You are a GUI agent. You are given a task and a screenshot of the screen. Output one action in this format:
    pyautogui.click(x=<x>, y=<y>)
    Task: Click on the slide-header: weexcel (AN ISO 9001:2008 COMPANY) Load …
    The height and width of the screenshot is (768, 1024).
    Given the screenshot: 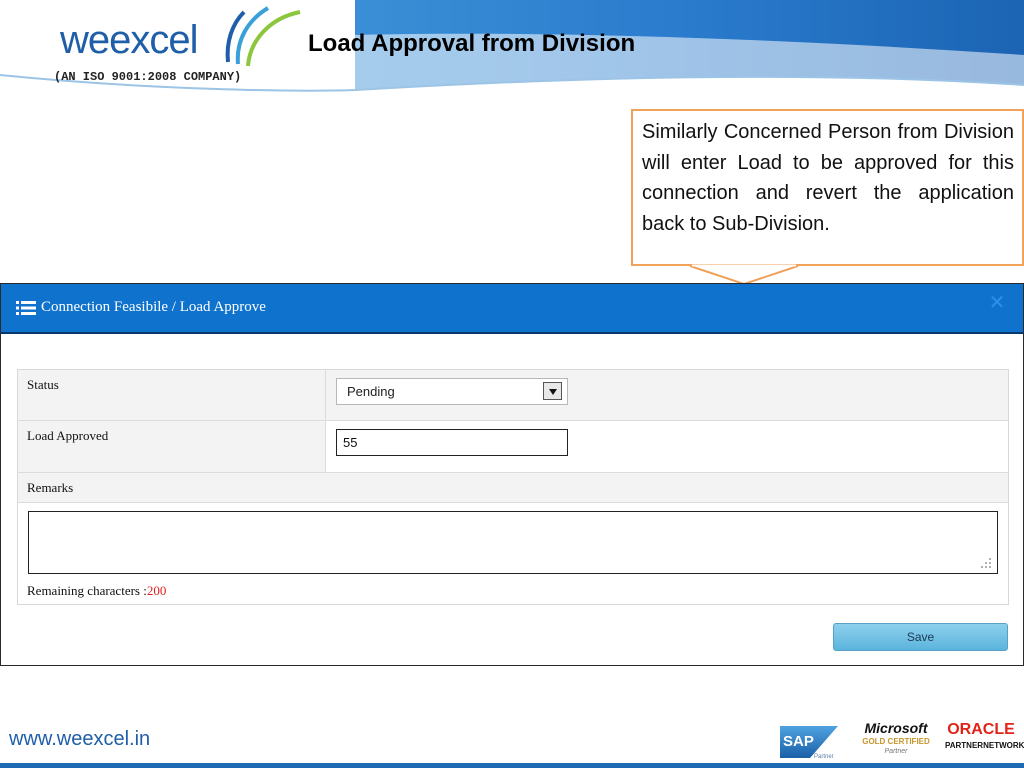 What is the action you would take?
    pyautogui.click(x=512, y=47)
    